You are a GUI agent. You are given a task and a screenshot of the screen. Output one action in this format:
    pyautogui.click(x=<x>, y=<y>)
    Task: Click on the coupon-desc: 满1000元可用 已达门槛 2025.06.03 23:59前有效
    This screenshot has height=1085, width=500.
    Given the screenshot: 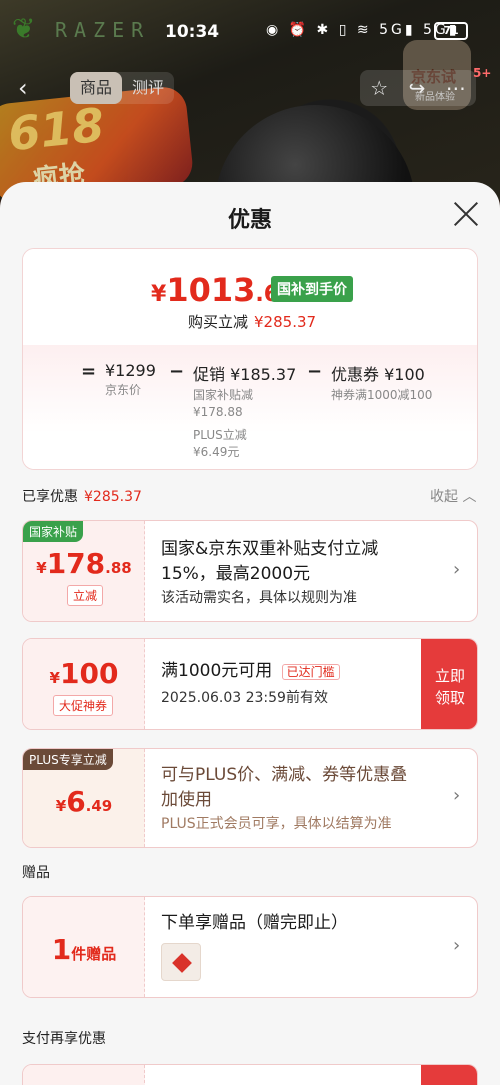 What is the action you would take?
    pyautogui.click(x=250, y=684)
    